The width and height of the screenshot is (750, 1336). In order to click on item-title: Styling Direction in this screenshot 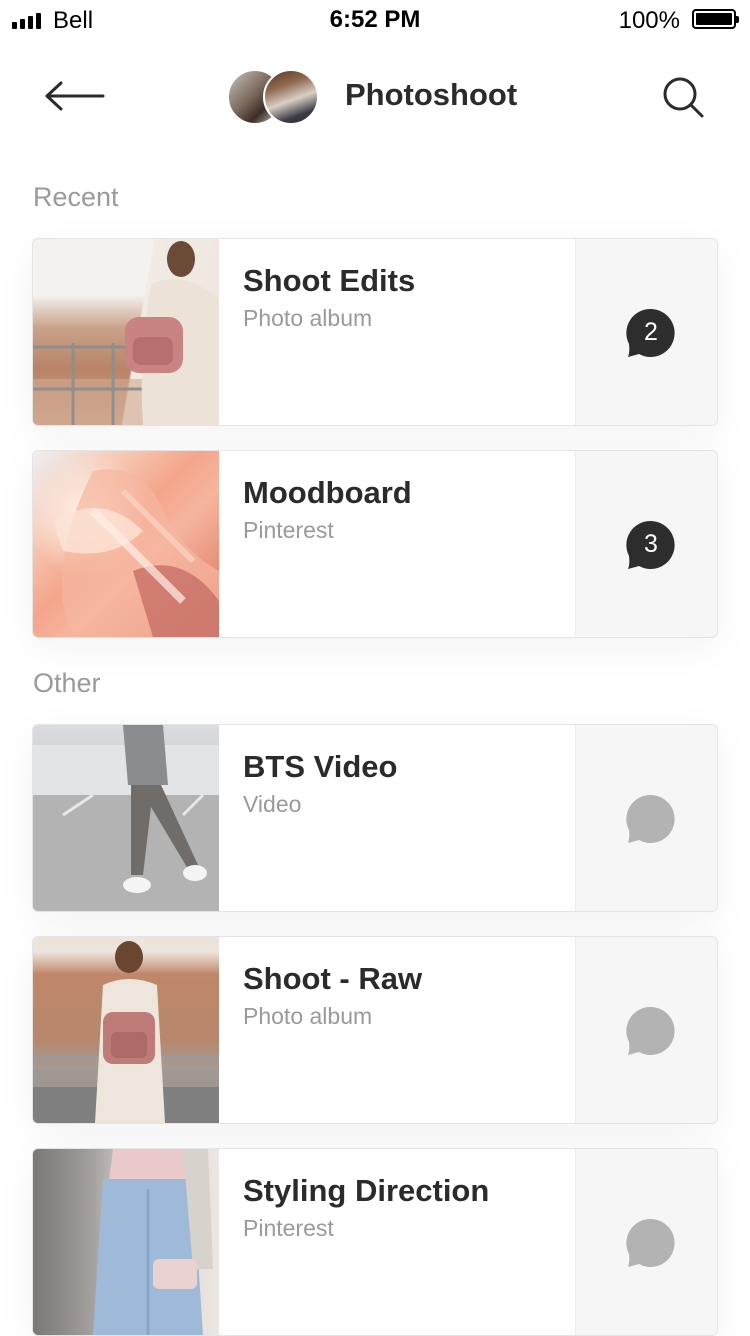, I will do `click(366, 1190)`.